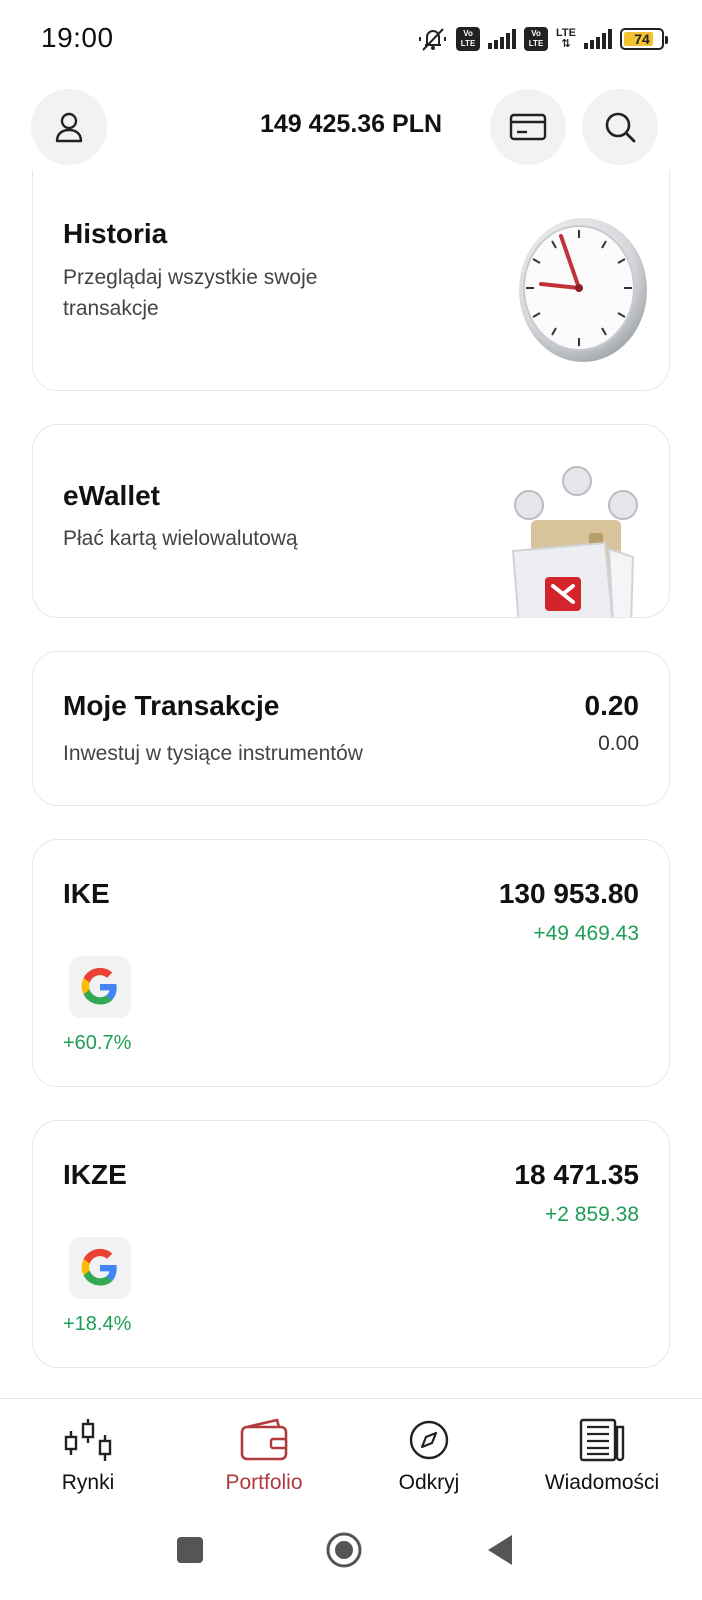 This screenshot has width=702, height=1600. What do you see at coordinates (88, 1440) in the screenshot?
I see `candlestick-icon` at bounding box center [88, 1440].